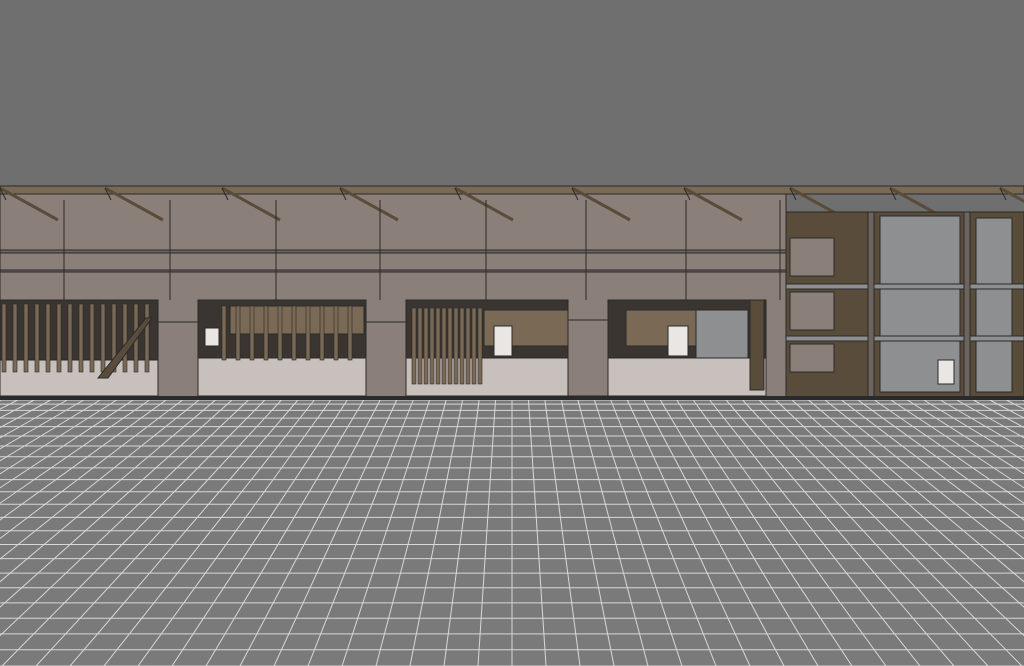  What do you see at coordinates (393, 271) in the screenshot?
I see `wall-band-lower` at bounding box center [393, 271].